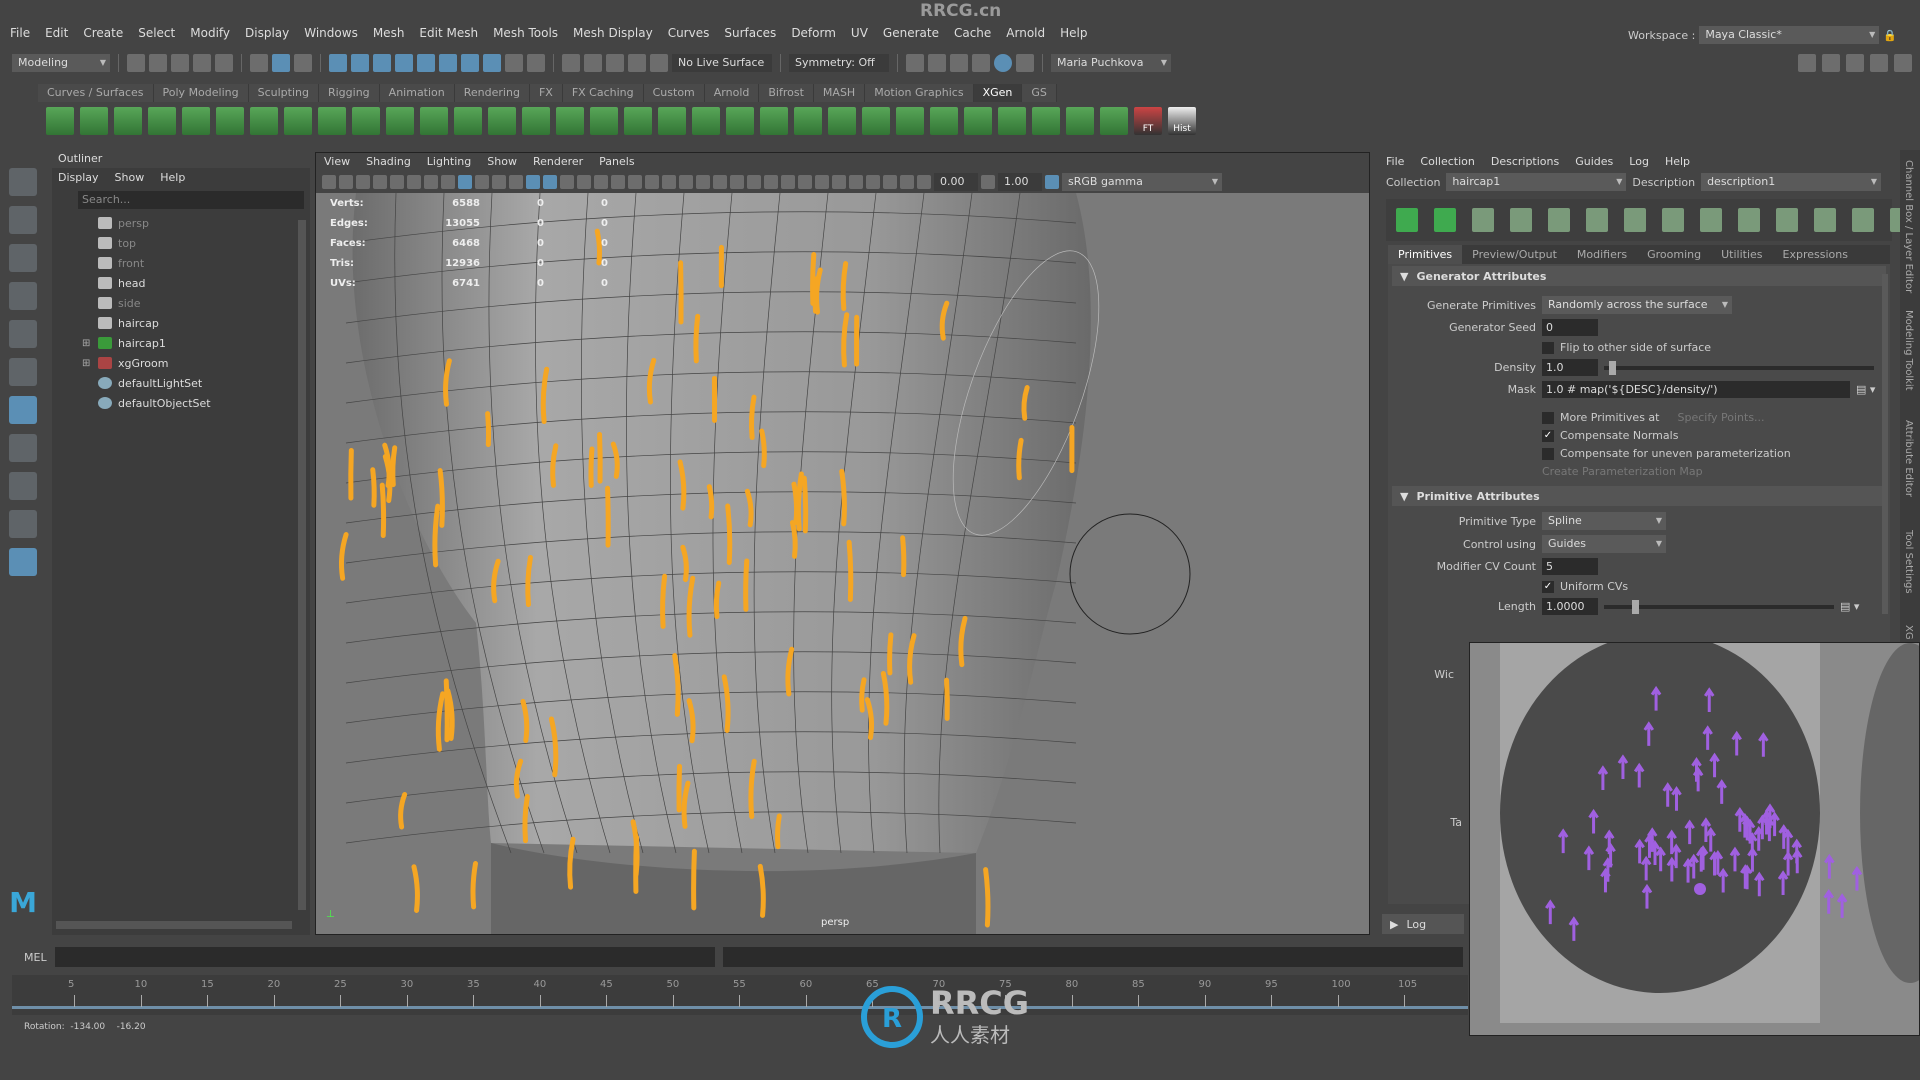 The image size is (1920, 1080). What do you see at coordinates (23, 562) in the screenshot?
I see `outliner-layout-icon` at bounding box center [23, 562].